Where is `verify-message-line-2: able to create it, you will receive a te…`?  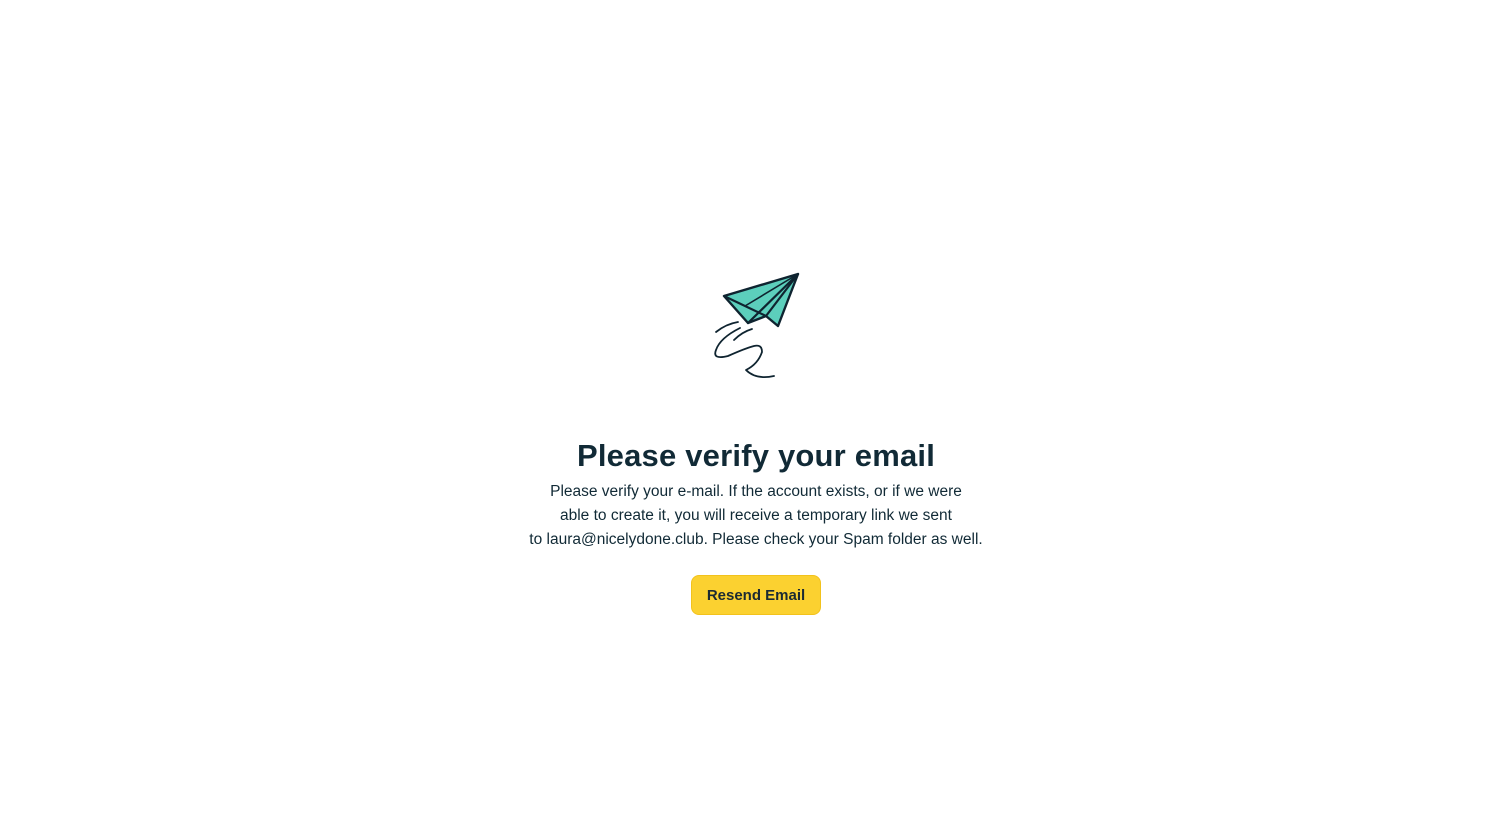
verify-message-line-2: able to create it, you will receive a te… is located at coordinates (756, 515).